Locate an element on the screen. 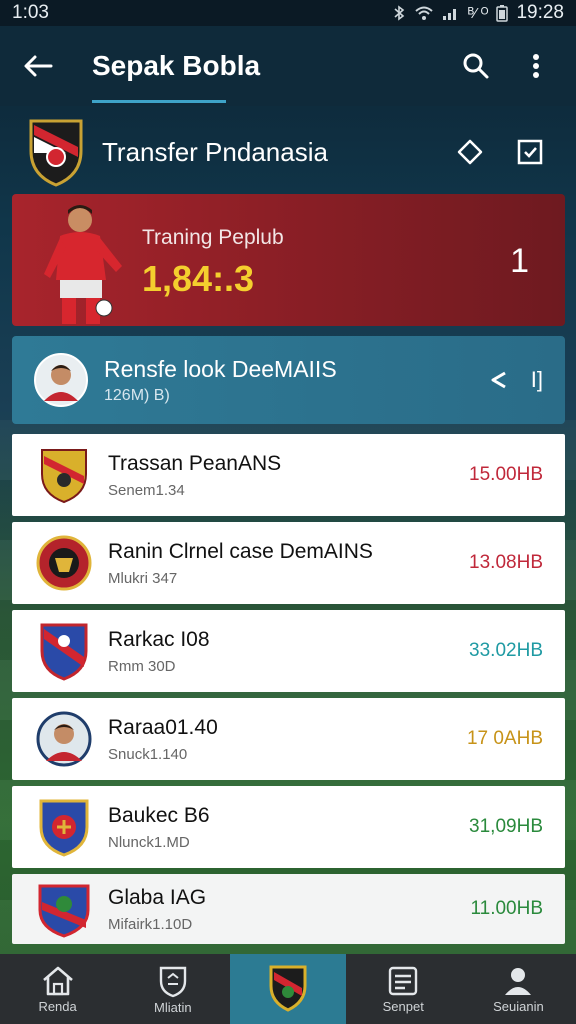 This screenshot has width=576, height=1024. list-item: Rarkac I08 Rmm 30D 33.02HB is located at coordinates (288, 651).